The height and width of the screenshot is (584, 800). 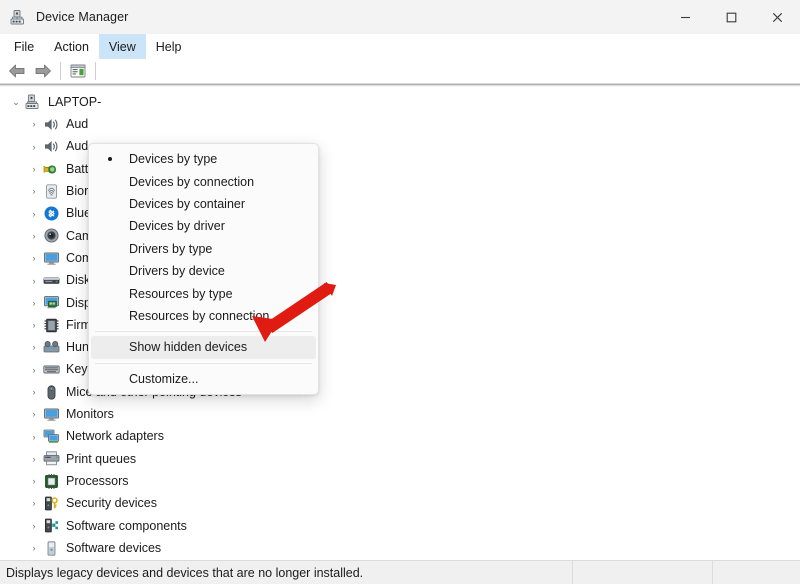 I want to click on tree-row-label: Bior, so click(x=77, y=191).